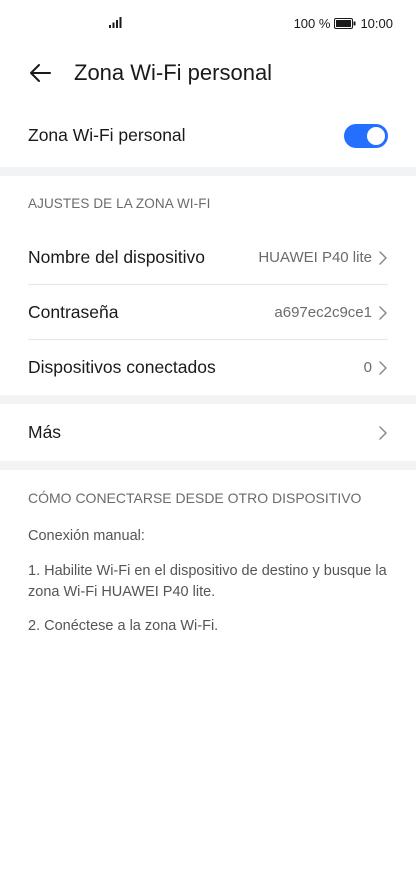 Image resolution: width=416 pixels, height=889 pixels. What do you see at coordinates (173, 72) in the screenshot?
I see `page-title: Zona Wi-Fi personal` at bounding box center [173, 72].